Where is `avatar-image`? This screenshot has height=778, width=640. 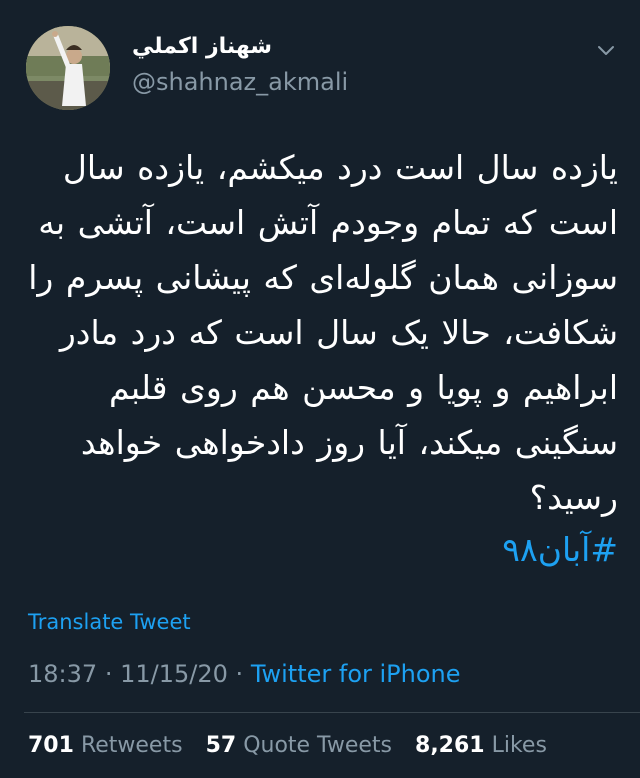 avatar-image is located at coordinates (68, 68).